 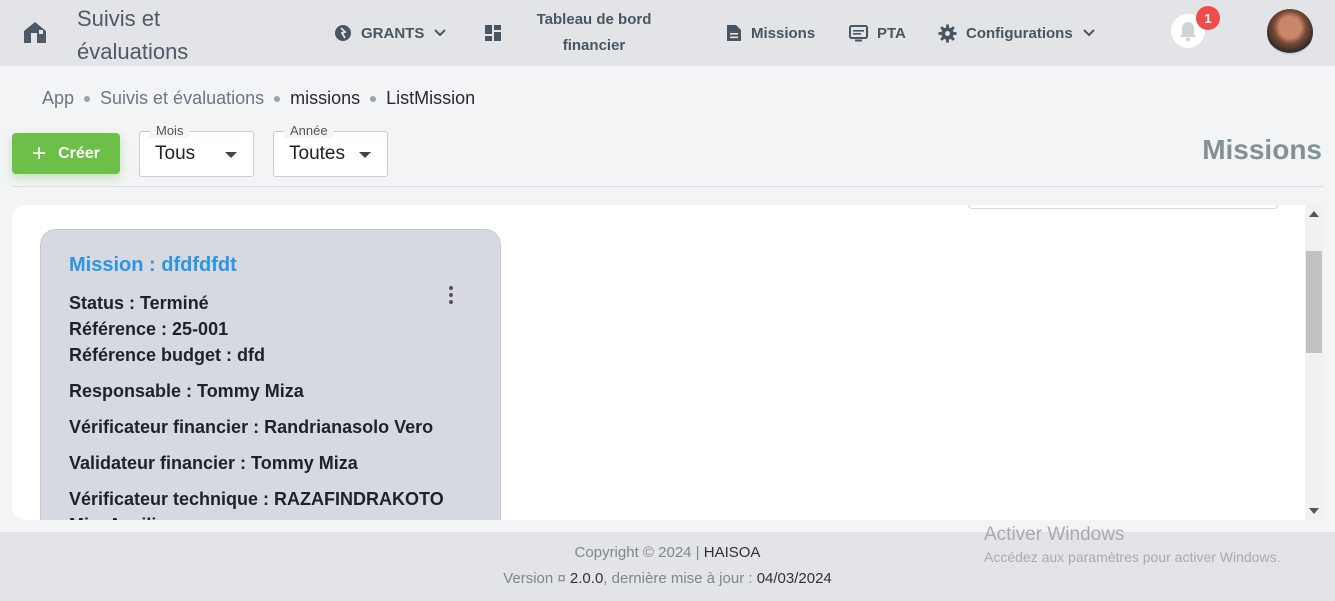 I want to click on monitor-icon, so click(x=858, y=32).